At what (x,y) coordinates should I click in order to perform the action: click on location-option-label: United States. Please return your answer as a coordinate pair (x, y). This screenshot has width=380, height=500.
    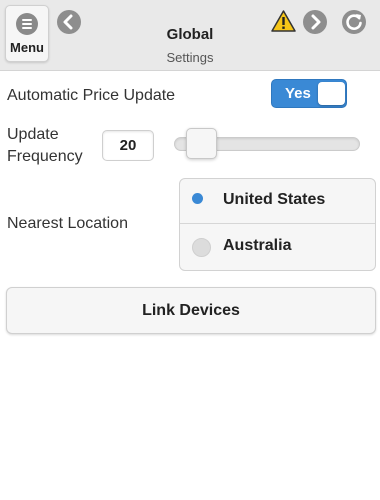
    Looking at the image, I should click on (274, 199).